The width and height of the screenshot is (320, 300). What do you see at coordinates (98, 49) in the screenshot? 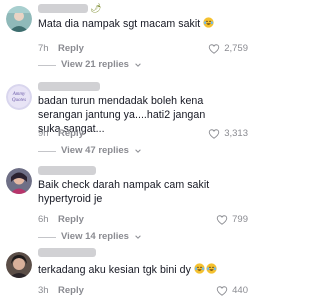
I see `comment-meta: 7h Reply` at bounding box center [98, 49].